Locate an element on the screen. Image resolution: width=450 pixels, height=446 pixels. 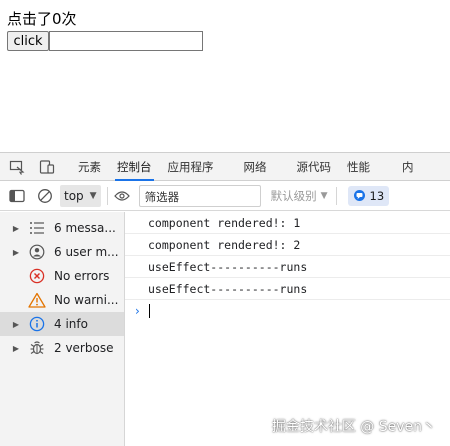
devtools-tabbar: 元素 控制台 应用程序 网络 源代码 性能 内 is located at coordinates (225, 167).